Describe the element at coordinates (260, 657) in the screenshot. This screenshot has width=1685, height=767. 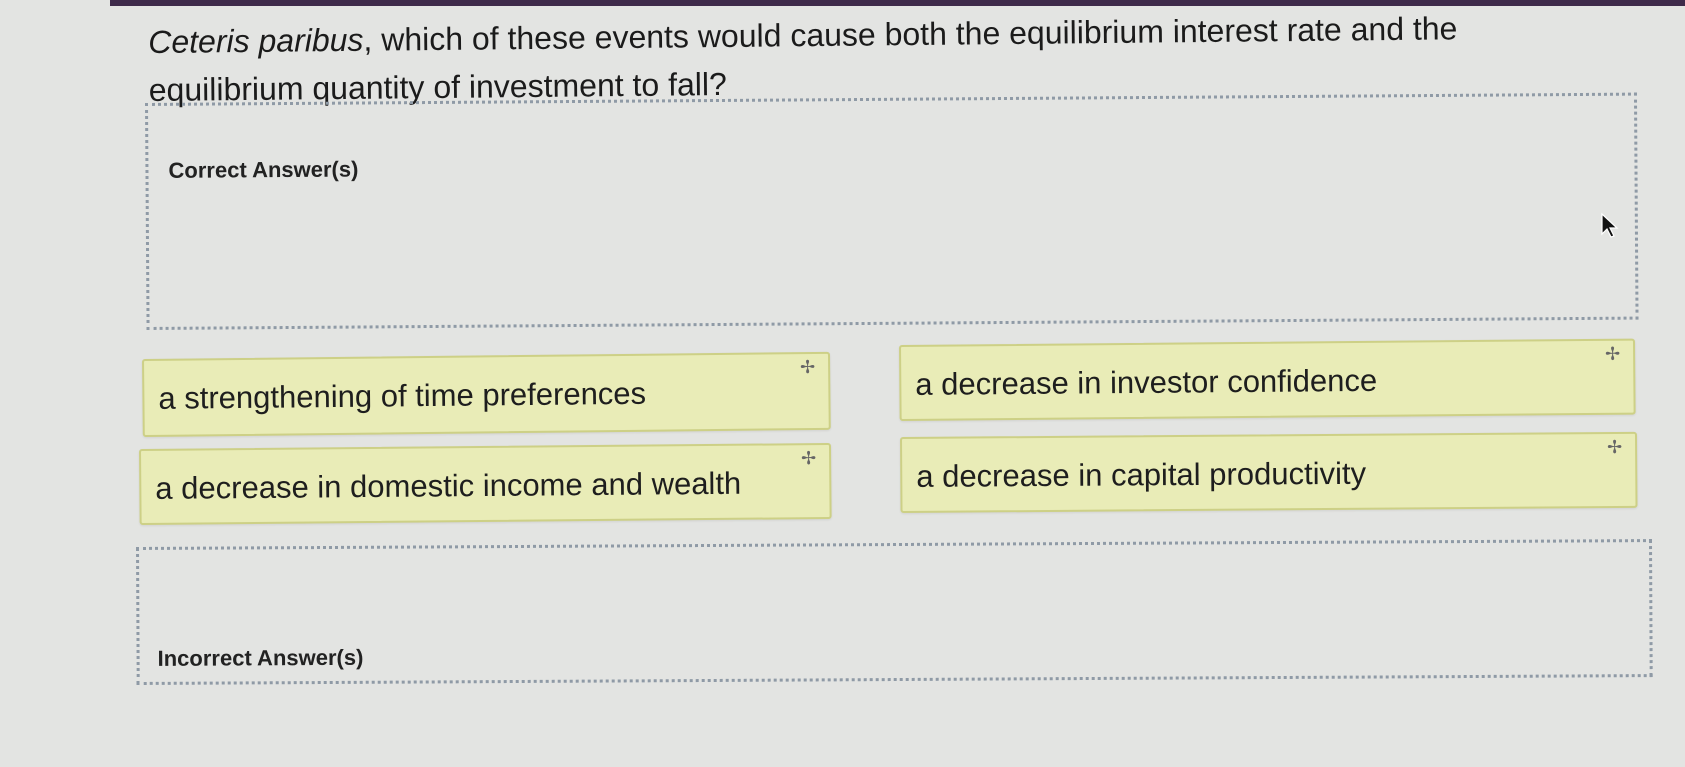
I see `incorrect-answers-label: Incorrect Answer(s)` at that location.